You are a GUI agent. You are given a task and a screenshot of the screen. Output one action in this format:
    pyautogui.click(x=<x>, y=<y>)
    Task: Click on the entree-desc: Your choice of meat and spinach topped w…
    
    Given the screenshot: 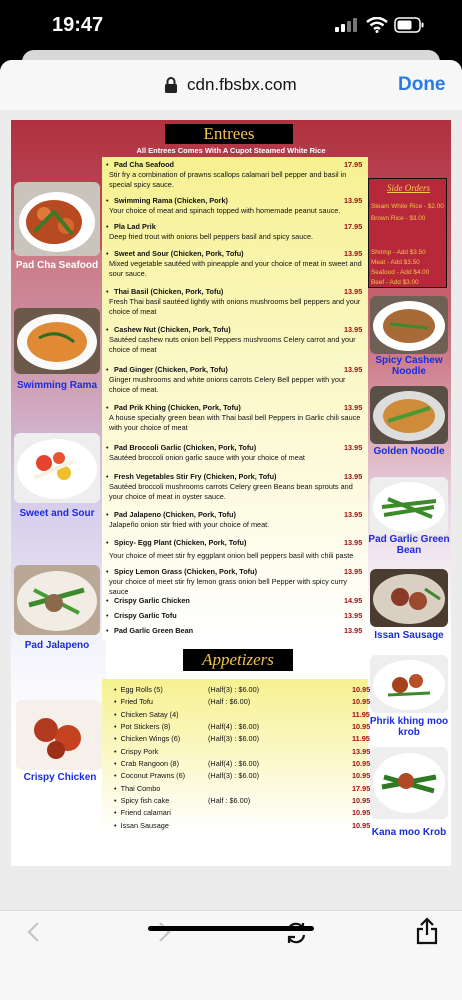 What is the action you would take?
    pyautogui.click(x=225, y=210)
    